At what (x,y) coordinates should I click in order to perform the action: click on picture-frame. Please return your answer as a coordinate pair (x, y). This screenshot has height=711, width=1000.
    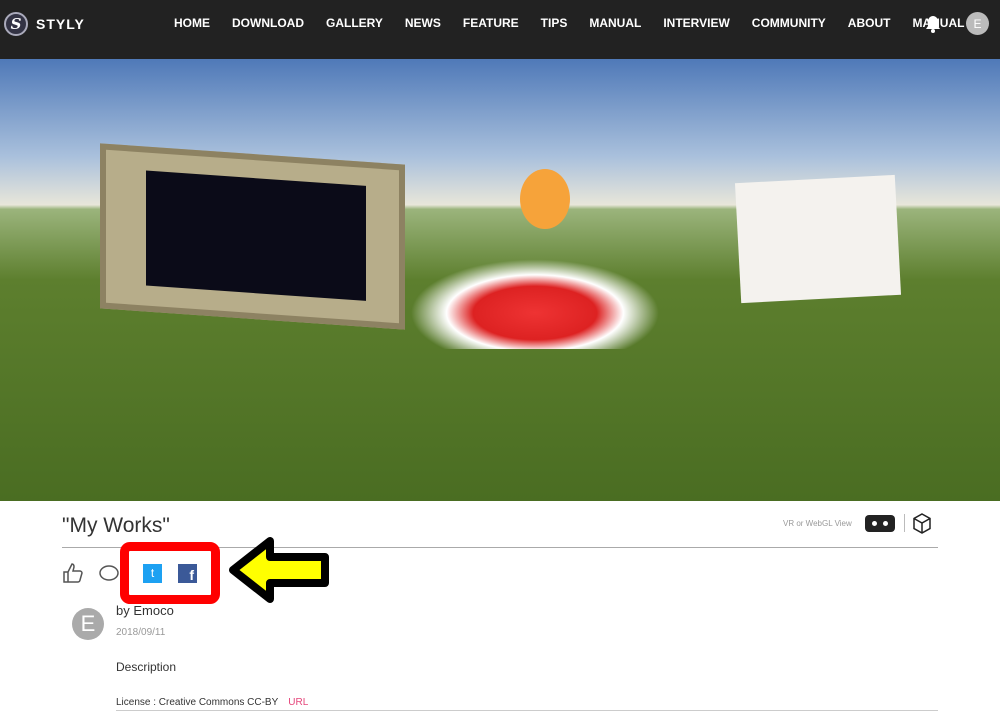
    Looking at the image, I should click on (252, 236).